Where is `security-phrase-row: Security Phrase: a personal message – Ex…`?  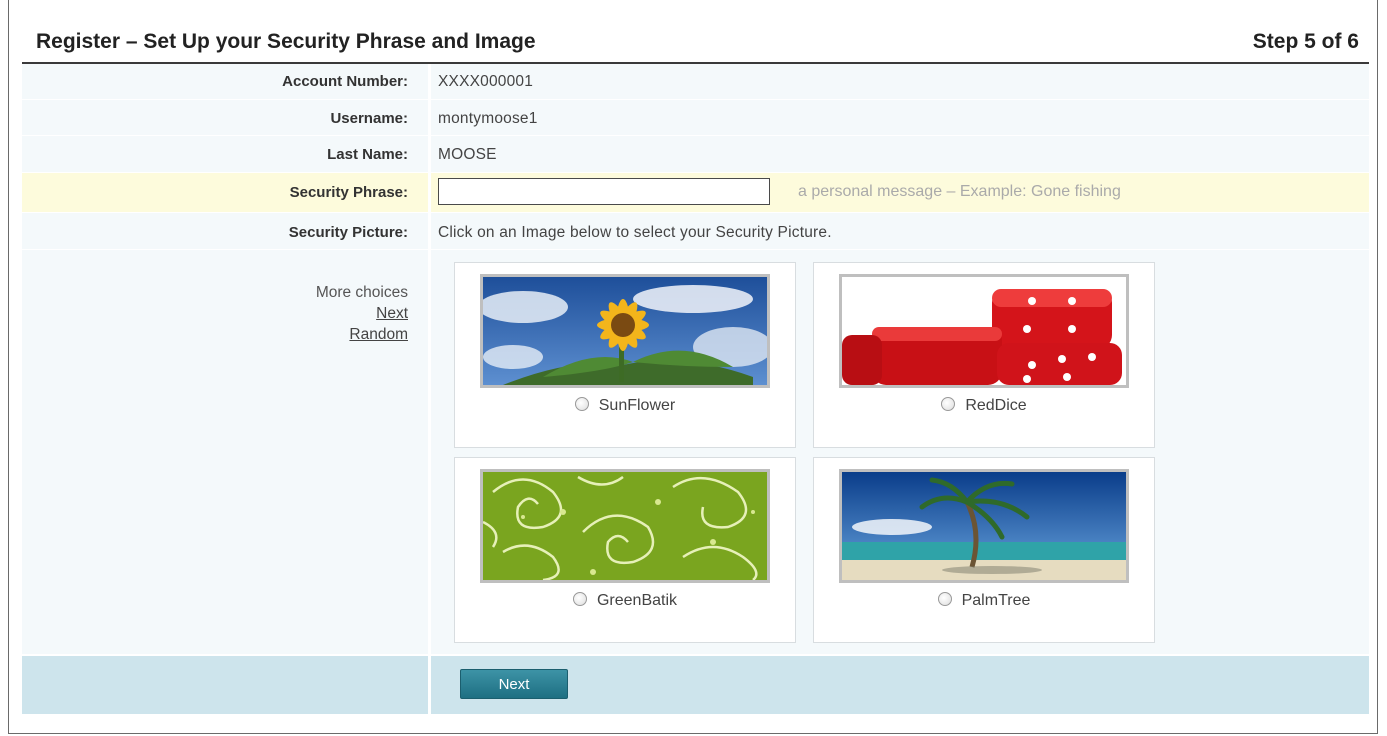 security-phrase-row: Security Phrase: a personal message – Ex… is located at coordinates (695, 193).